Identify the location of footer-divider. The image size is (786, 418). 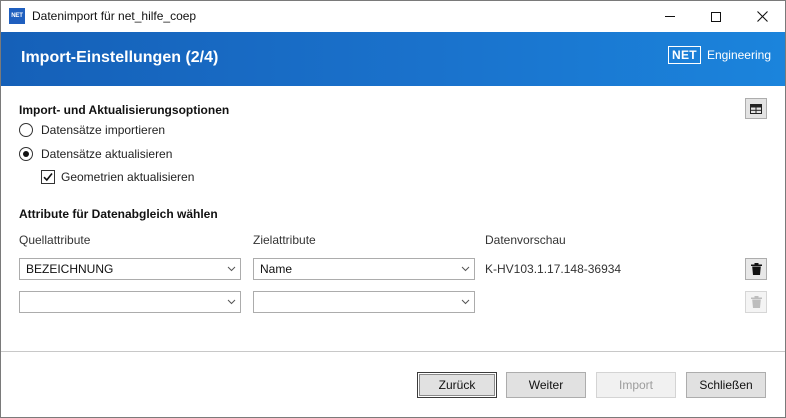
(393, 351).